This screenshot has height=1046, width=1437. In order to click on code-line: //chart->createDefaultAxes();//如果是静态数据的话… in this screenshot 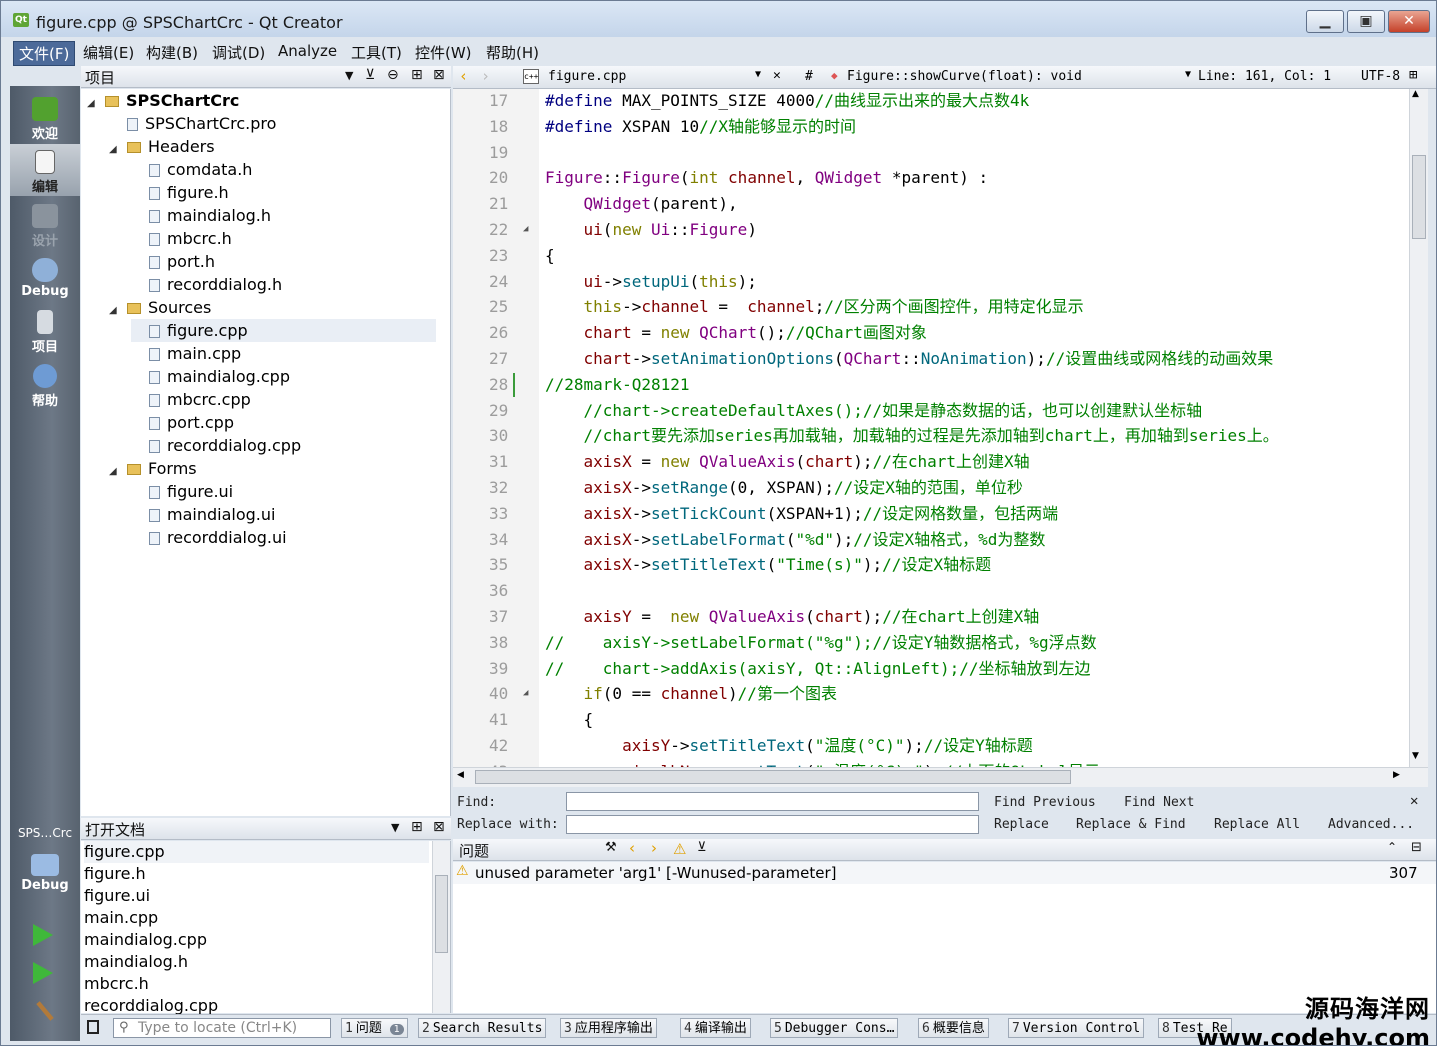, I will do `click(874, 411)`.